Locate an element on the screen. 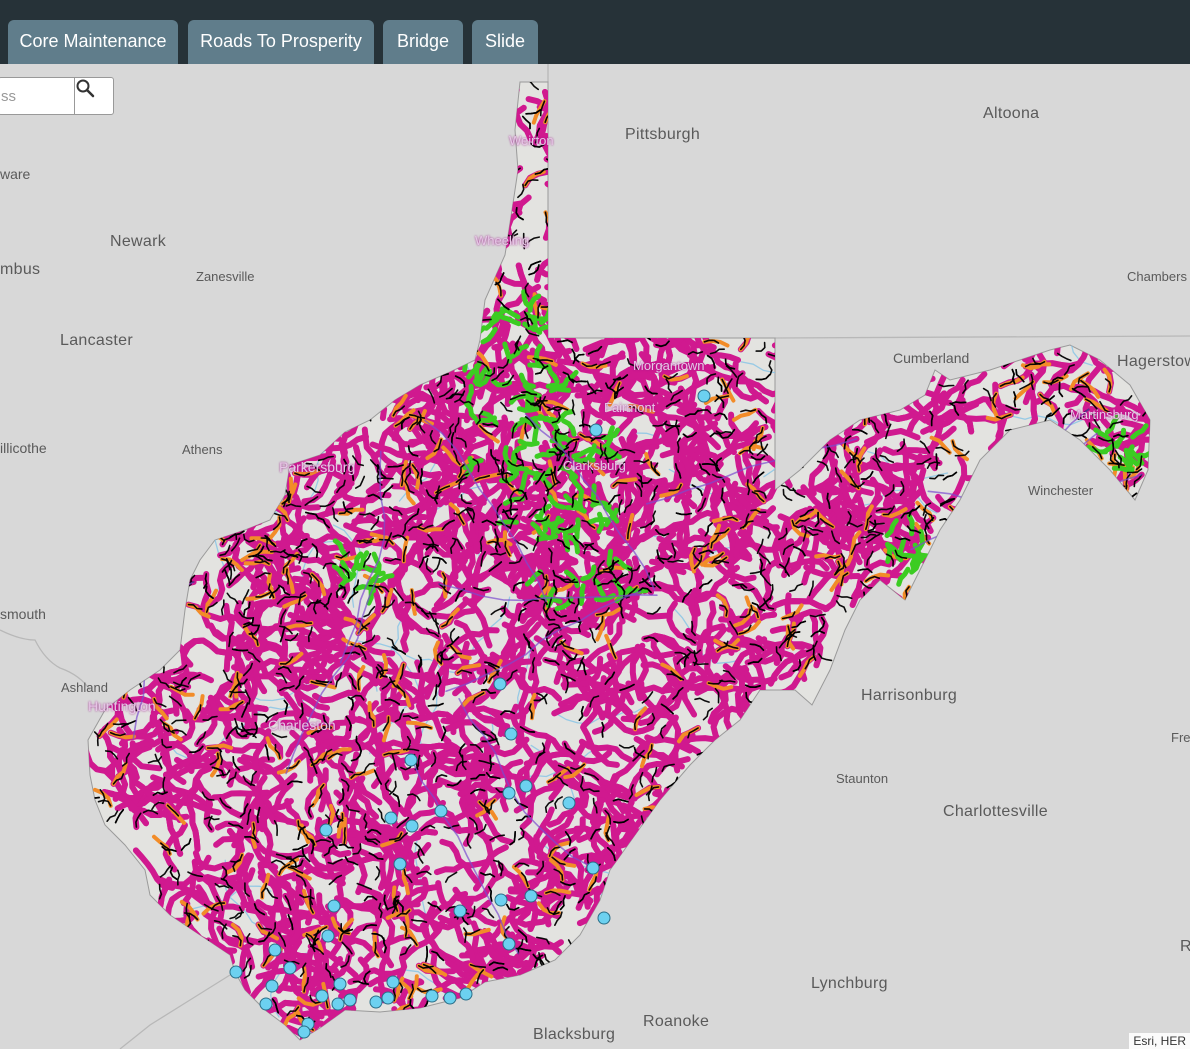 This screenshot has width=1190, height=1049. label-chambersburg: Chambers is located at coordinates (1157, 276).